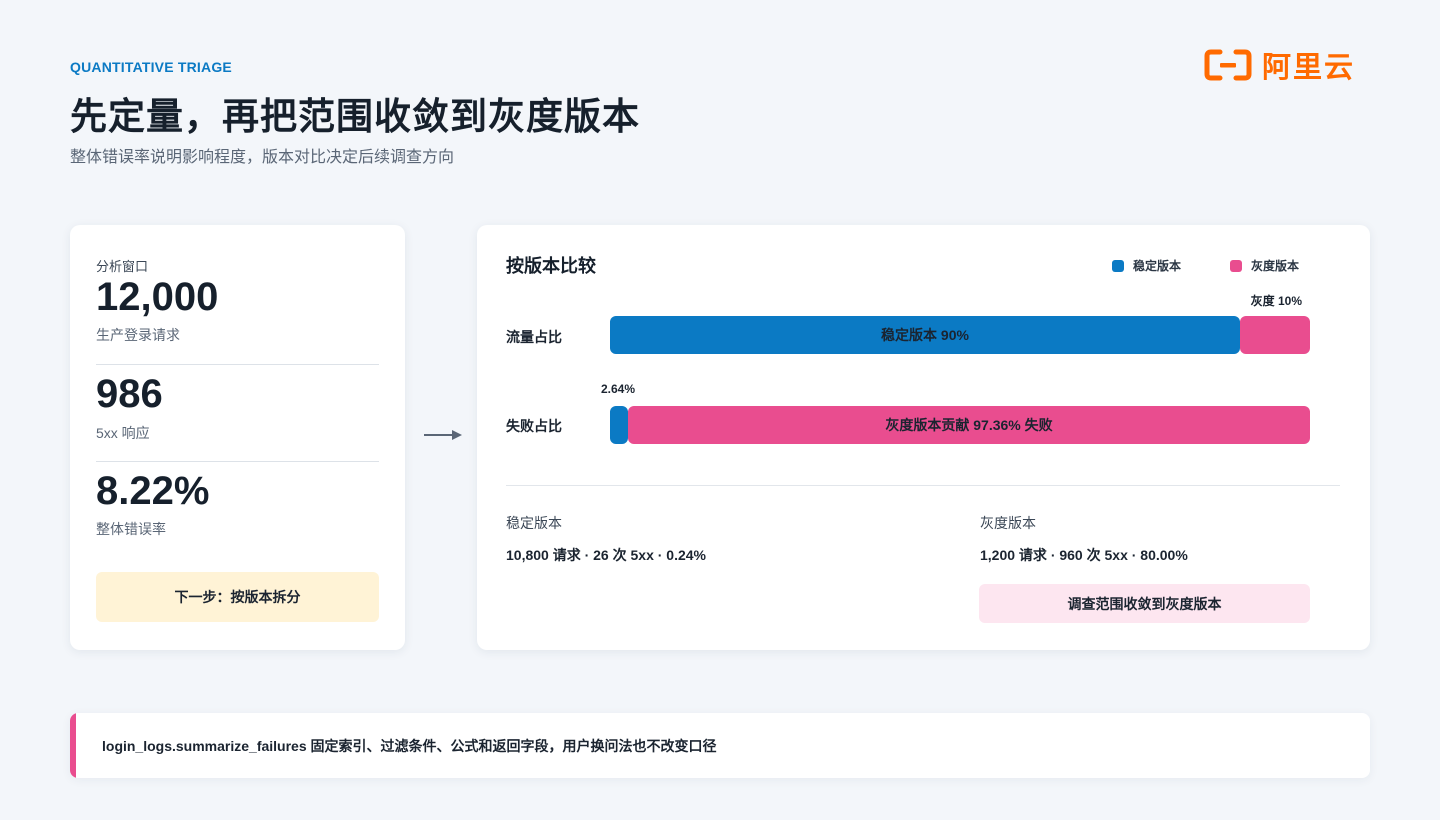 The image size is (1440, 820). I want to click on error-count-caption: 5xx 响应, so click(123, 433).